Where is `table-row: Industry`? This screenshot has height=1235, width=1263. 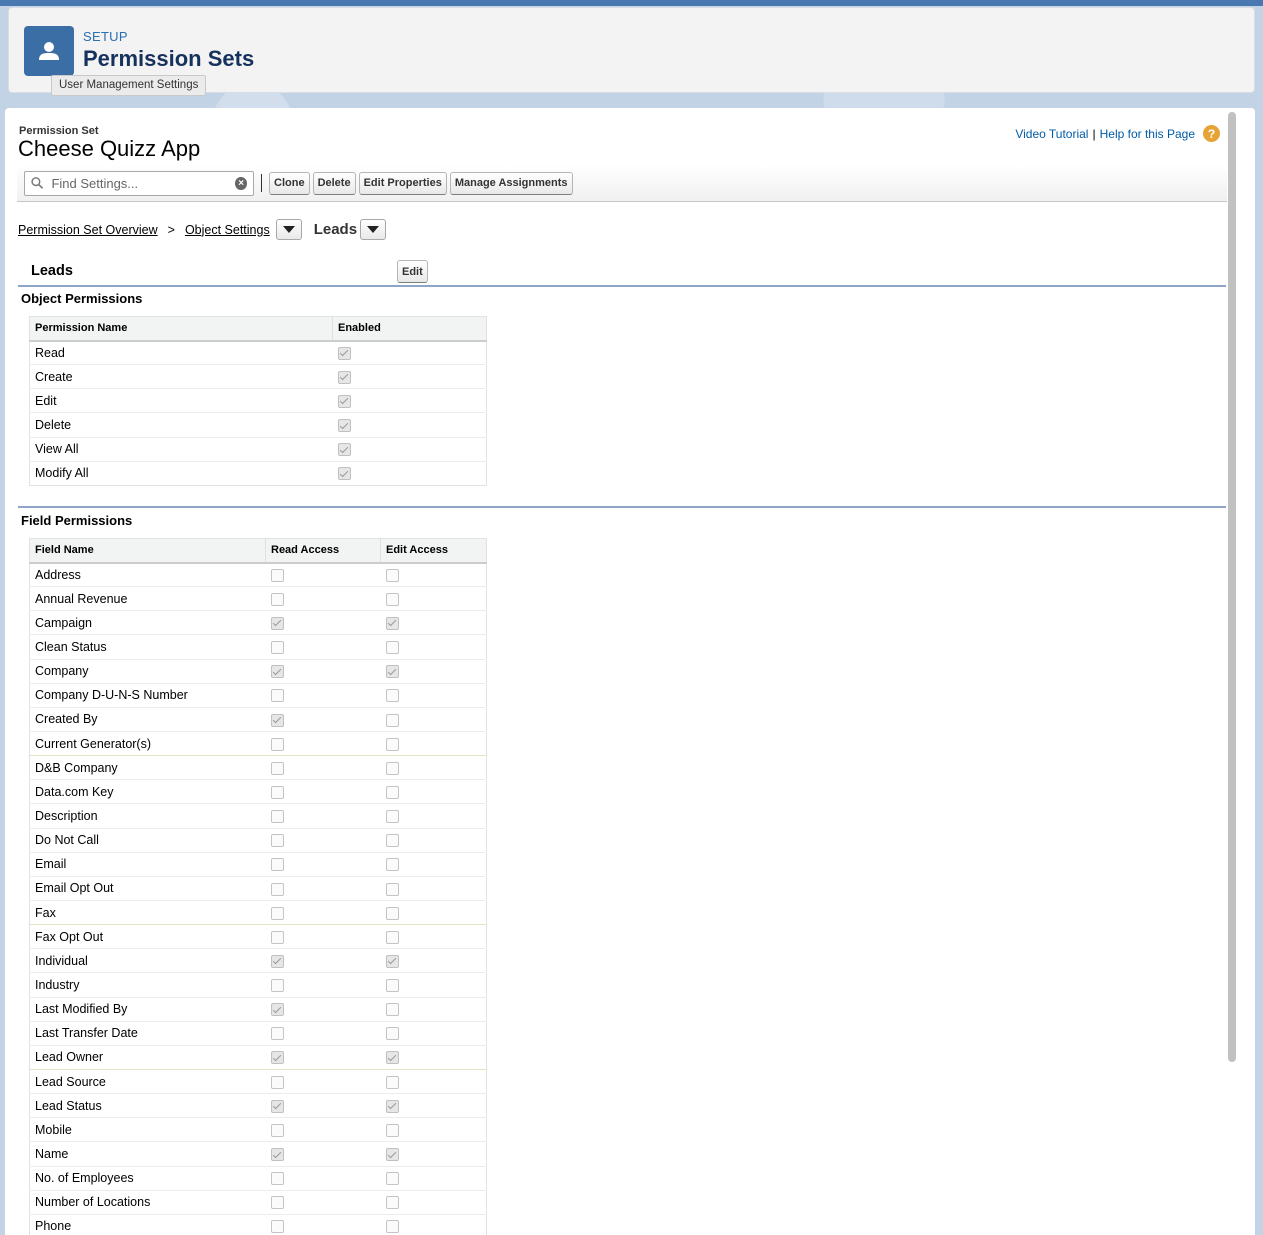
table-row: Industry is located at coordinates (258, 985).